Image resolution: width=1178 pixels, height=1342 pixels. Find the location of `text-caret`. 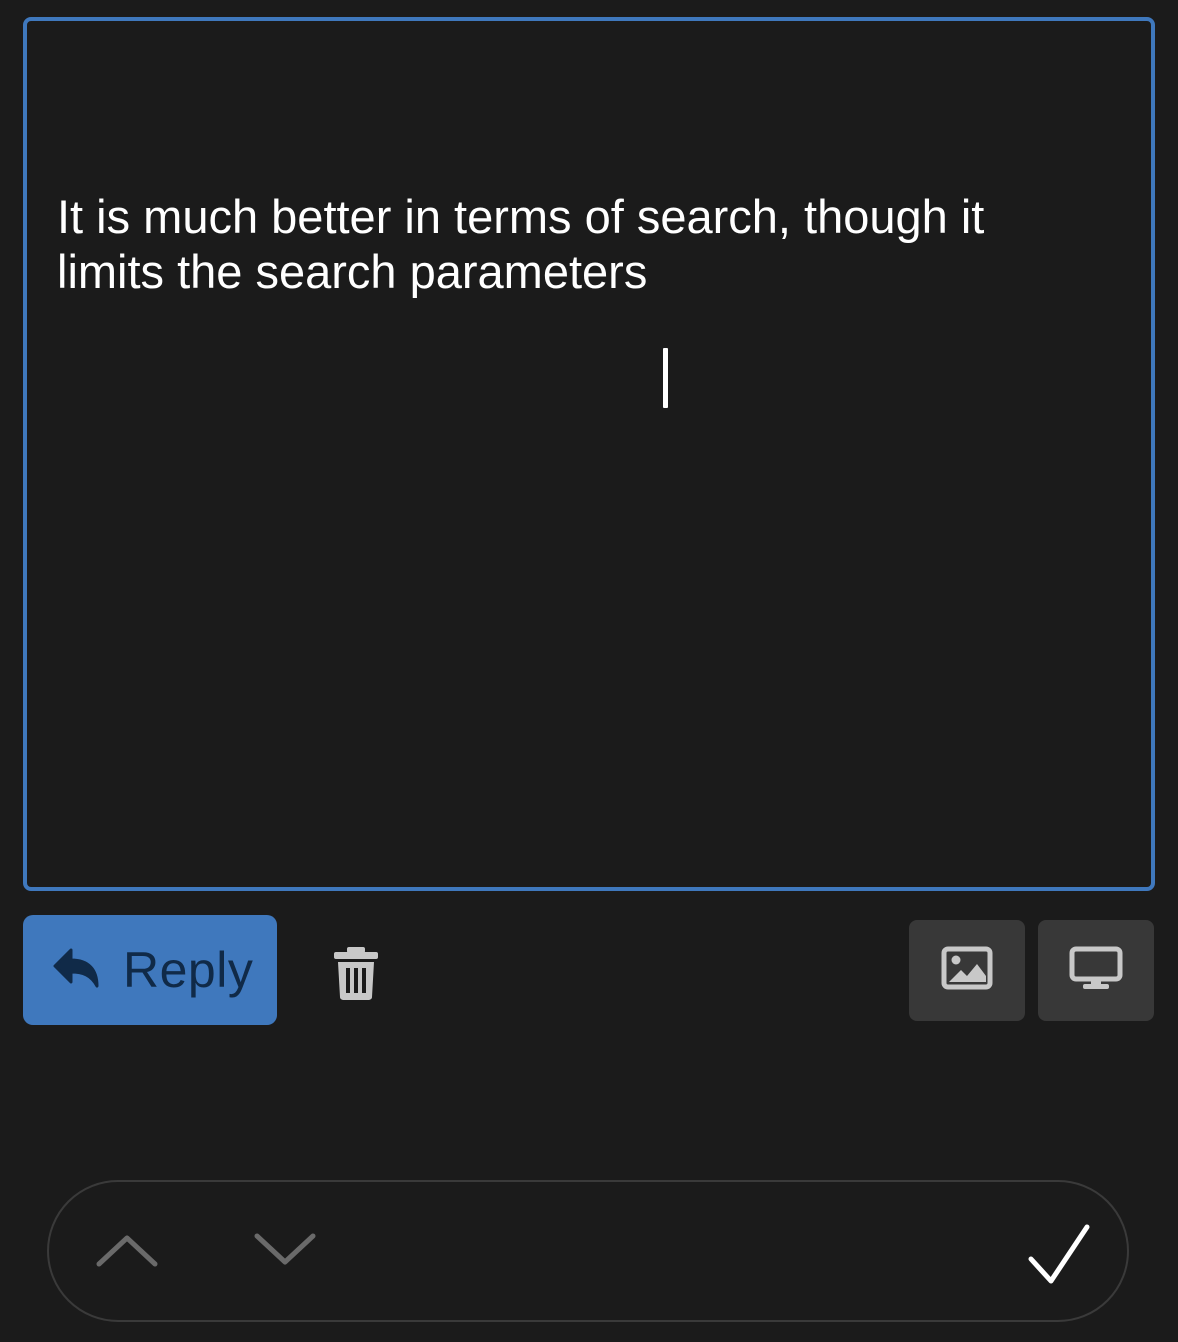

text-caret is located at coordinates (665, 378).